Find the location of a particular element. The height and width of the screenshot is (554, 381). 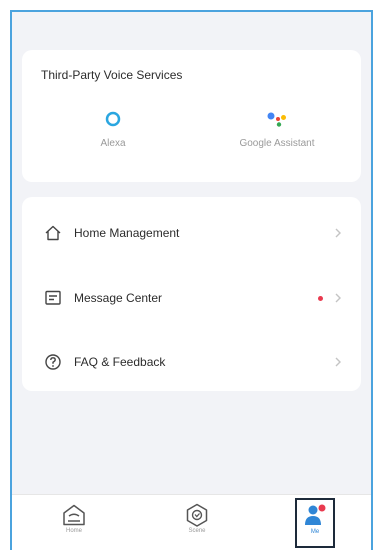

menu-item-label: Message Center is located at coordinates (118, 298).